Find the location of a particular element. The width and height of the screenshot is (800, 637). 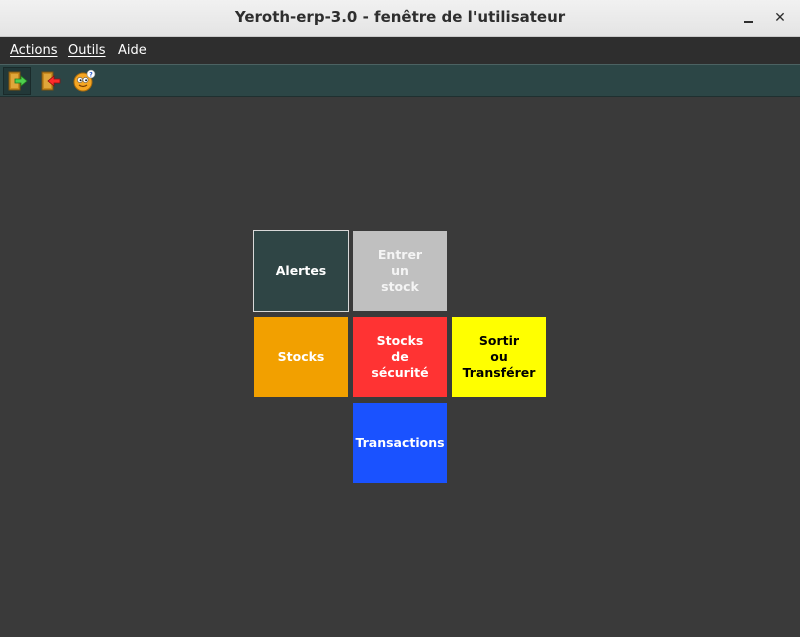

sortir-transferer-button: Sortir ou Transférer is located at coordinates (499, 357).